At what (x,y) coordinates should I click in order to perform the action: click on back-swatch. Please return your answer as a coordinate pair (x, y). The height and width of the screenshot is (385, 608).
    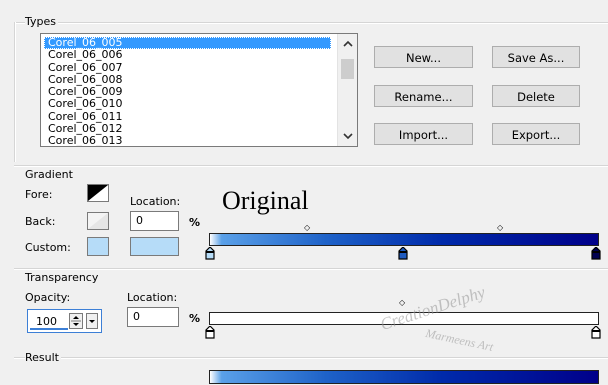
    Looking at the image, I should click on (98, 221).